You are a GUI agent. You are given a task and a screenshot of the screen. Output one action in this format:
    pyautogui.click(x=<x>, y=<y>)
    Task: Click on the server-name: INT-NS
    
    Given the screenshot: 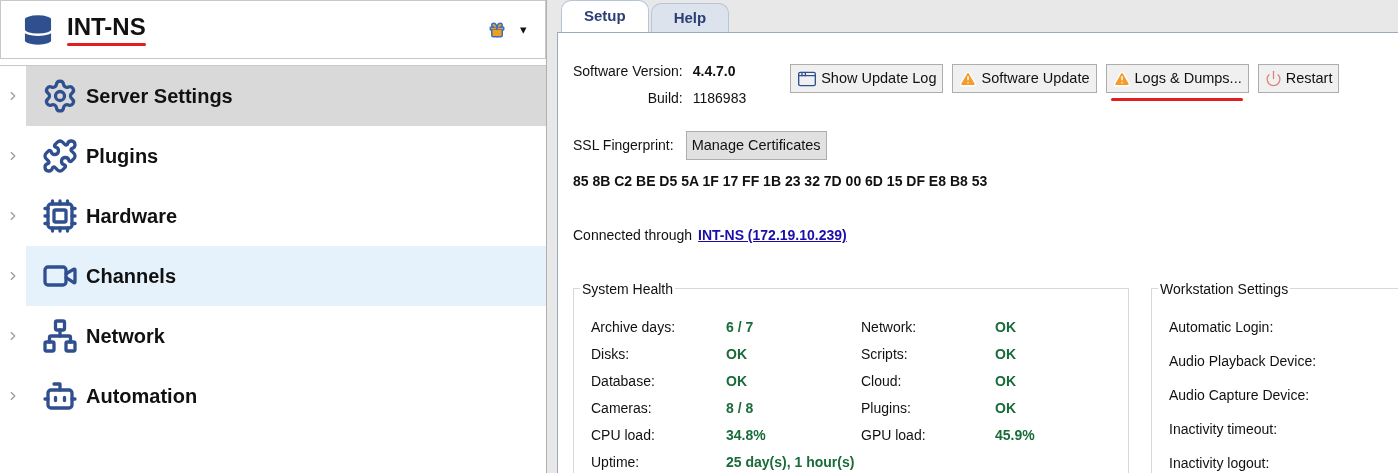 What is the action you would take?
    pyautogui.click(x=106, y=27)
    